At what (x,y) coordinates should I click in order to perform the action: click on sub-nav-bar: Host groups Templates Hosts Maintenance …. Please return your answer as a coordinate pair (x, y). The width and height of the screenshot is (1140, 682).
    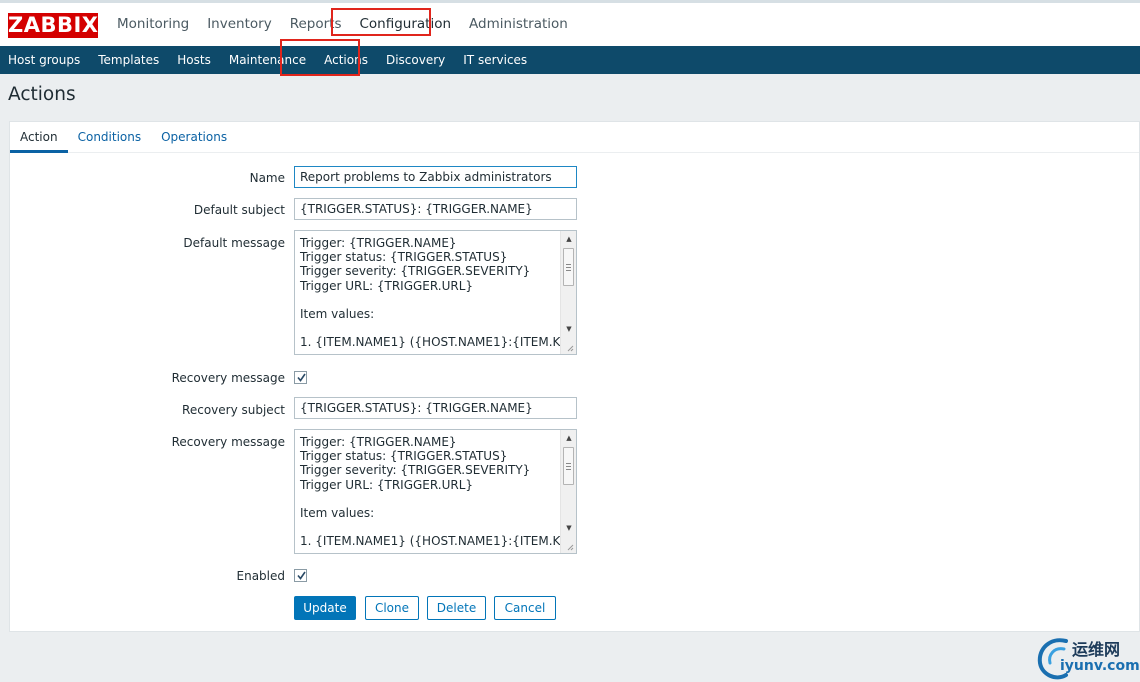
    Looking at the image, I should click on (570, 60).